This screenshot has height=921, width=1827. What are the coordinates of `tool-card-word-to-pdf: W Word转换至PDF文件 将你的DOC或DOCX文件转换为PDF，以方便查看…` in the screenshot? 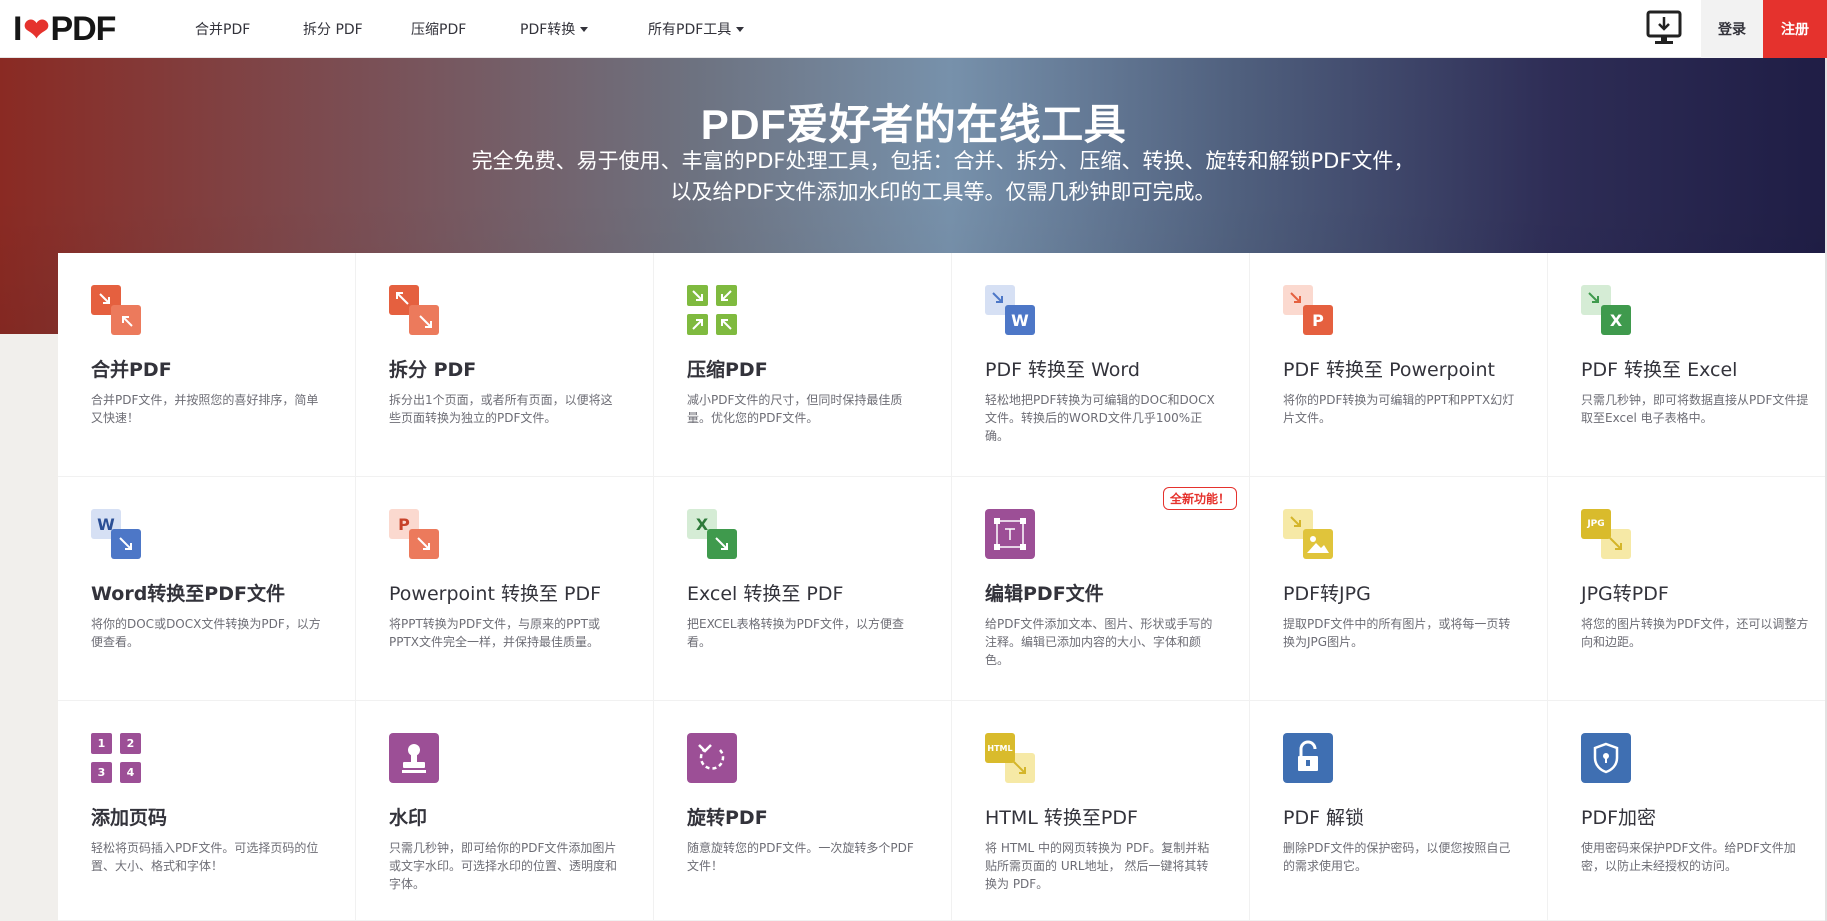 It's located at (207, 589).